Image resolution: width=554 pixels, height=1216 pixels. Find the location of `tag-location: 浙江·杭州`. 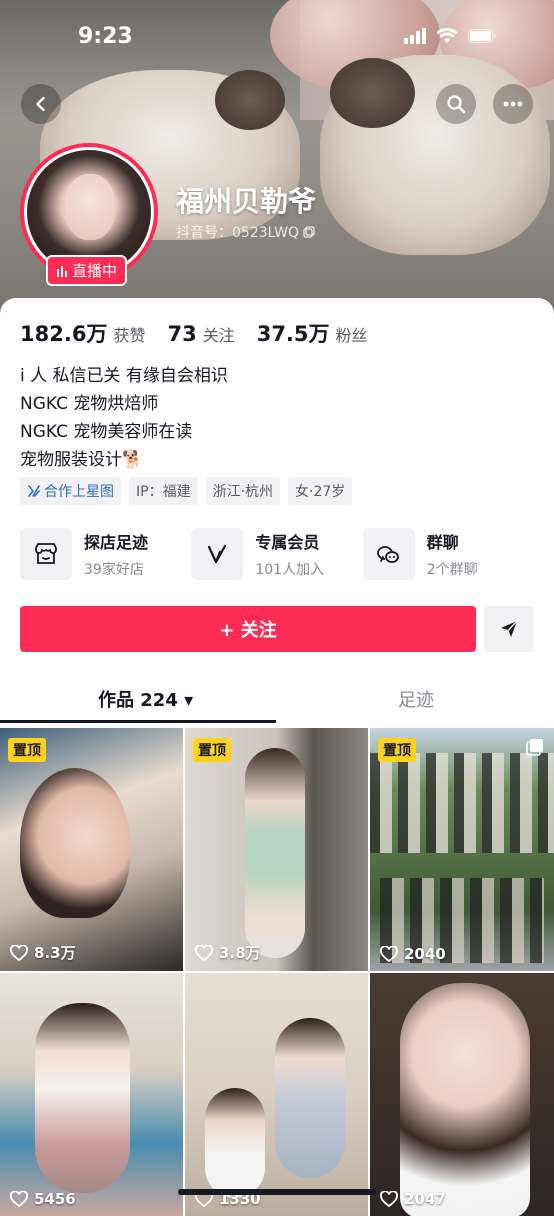

tag-location: 浙江·杭州 is located at coordinates (243, 491).